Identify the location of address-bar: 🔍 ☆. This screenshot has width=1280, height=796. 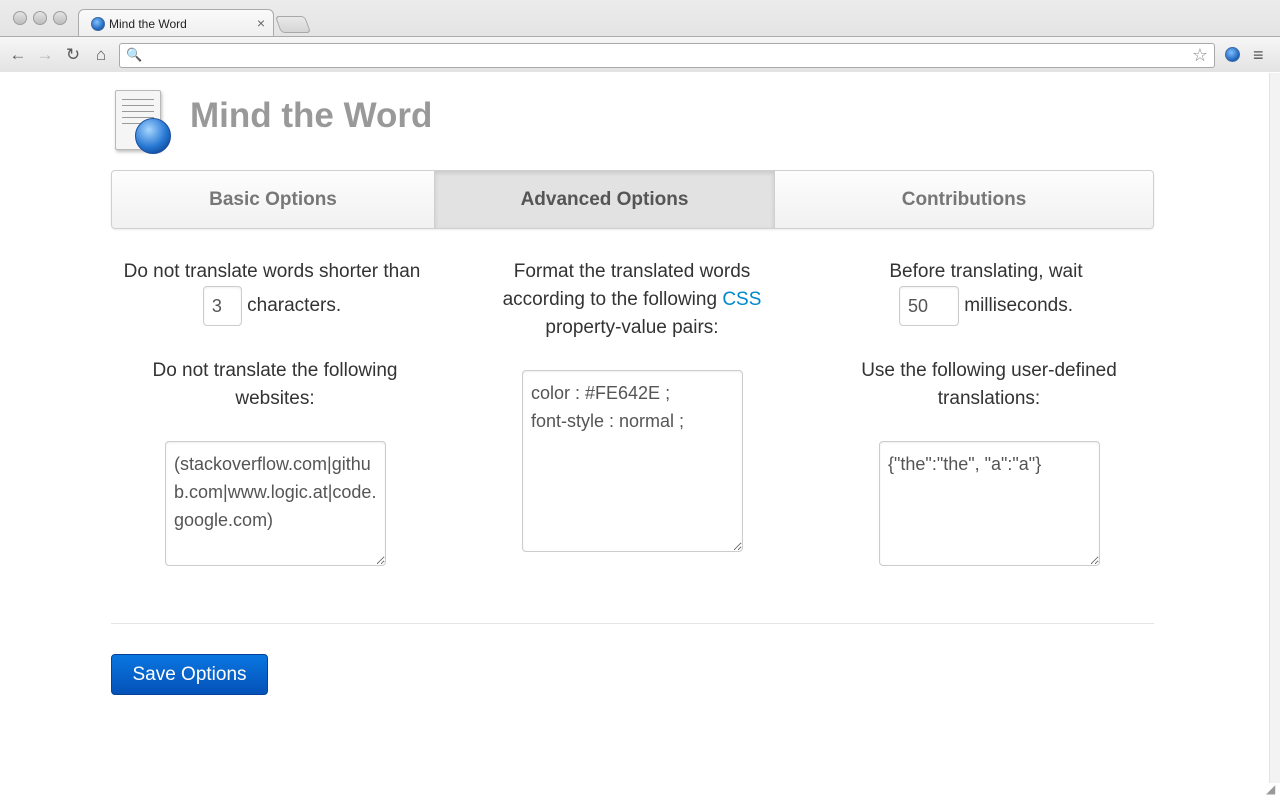
(667, 55).